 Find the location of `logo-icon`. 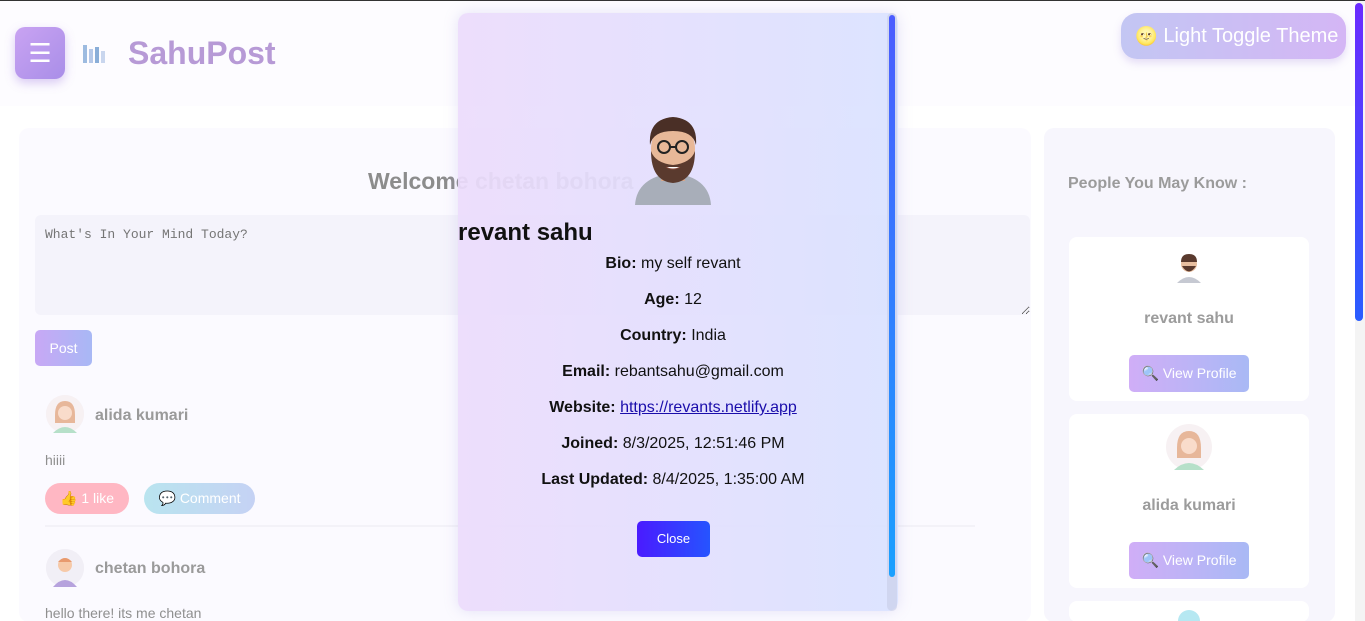

logo-icon is located at coordinates (94, 53).